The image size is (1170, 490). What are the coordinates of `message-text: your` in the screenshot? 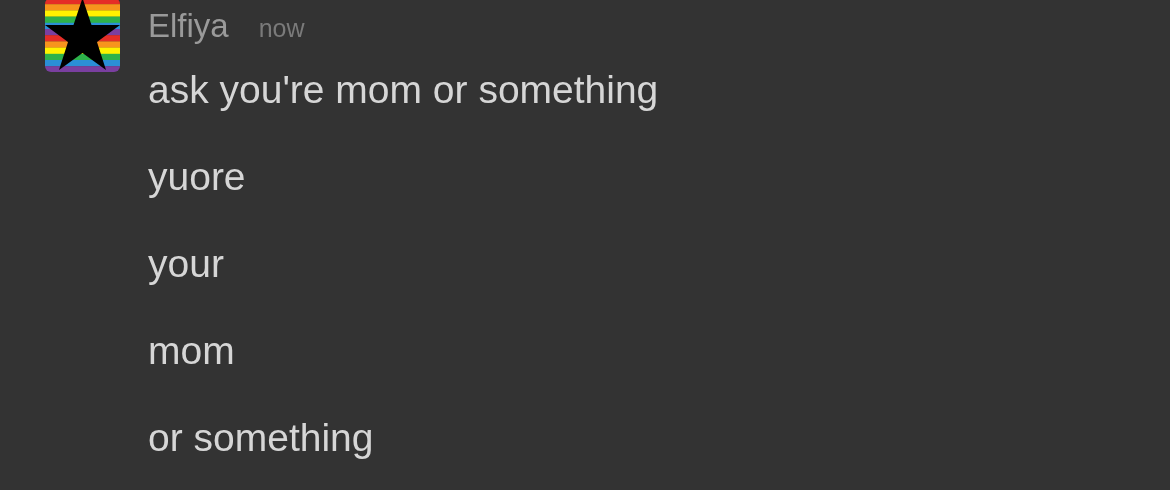 It's located at (186, 264).